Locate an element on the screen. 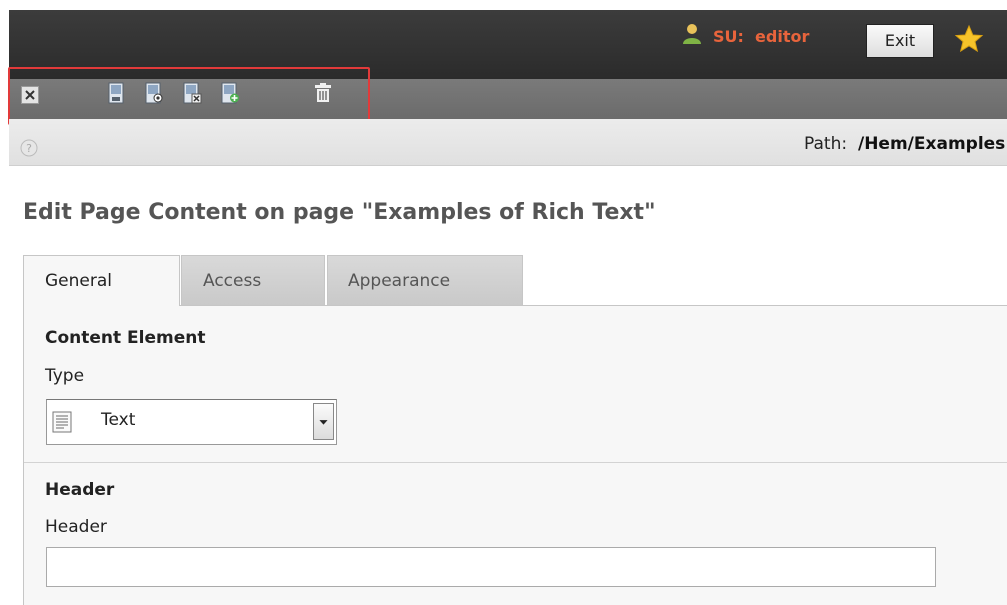  header-label: Header is located at coordinates (76, 527).